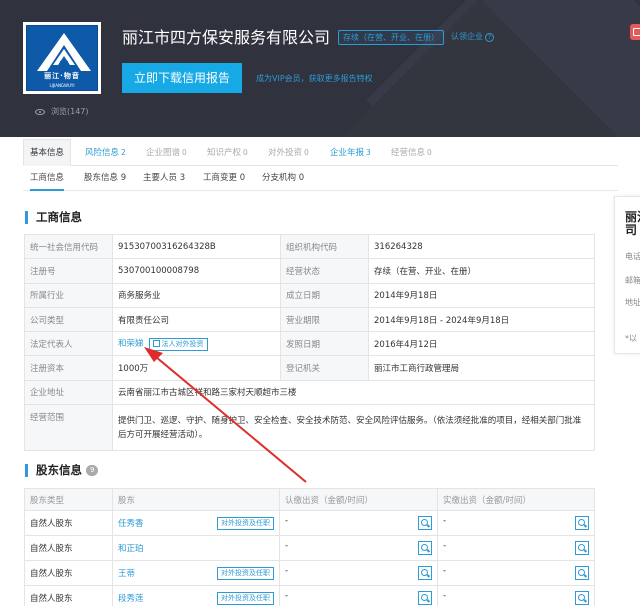  I want to click on contact-card: 丽江司 电话 邮箱 地址 *以, so click(627, 275).